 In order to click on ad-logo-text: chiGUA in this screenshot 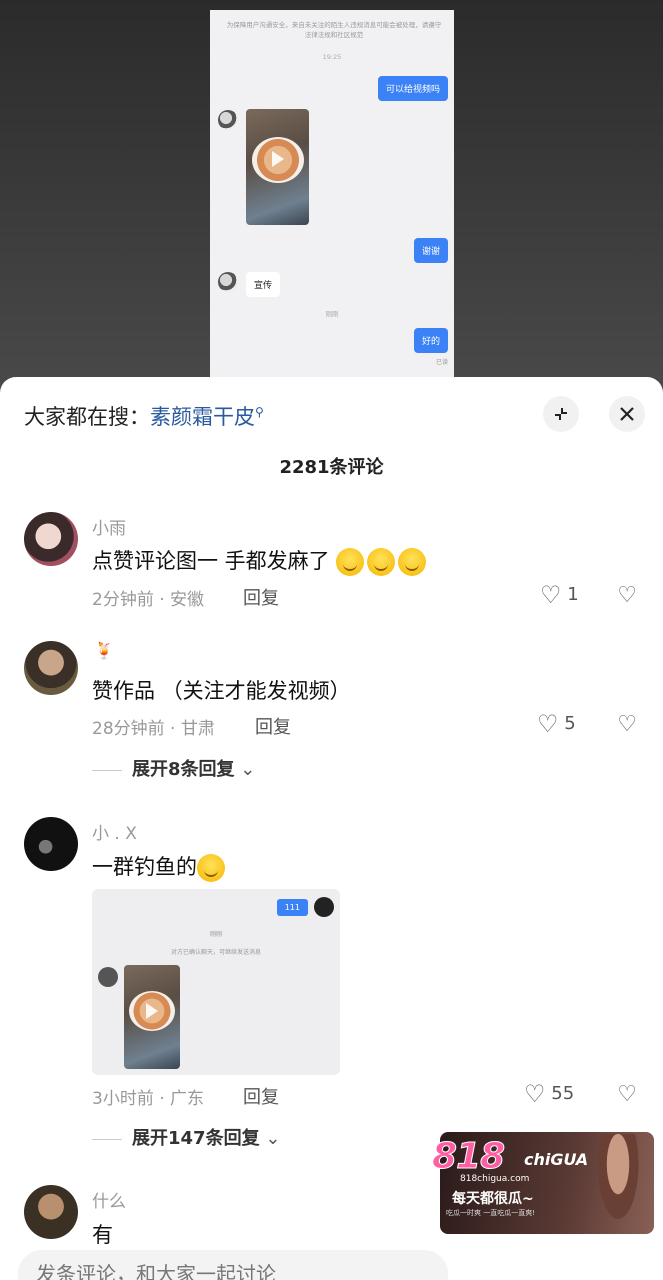, I will do `click(556, 1159)`.